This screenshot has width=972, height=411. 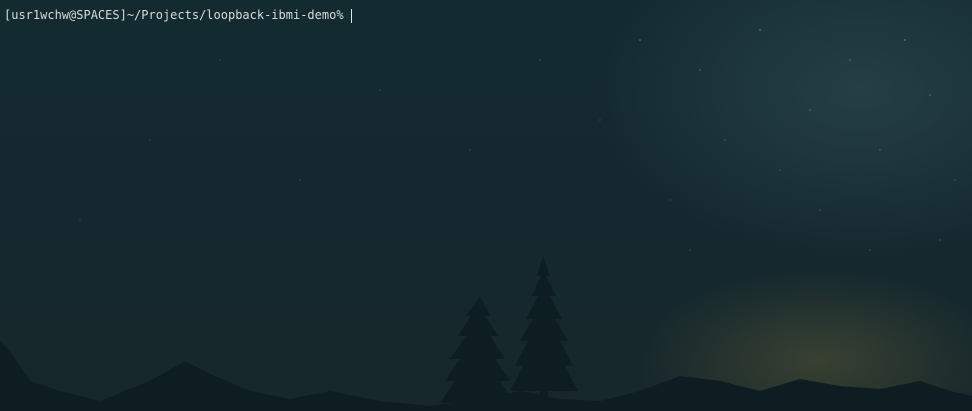 What do you see at coordinates (351, 15) in the screenshot?
I see `text-cursor-icon` at bounding box center [351, 15].